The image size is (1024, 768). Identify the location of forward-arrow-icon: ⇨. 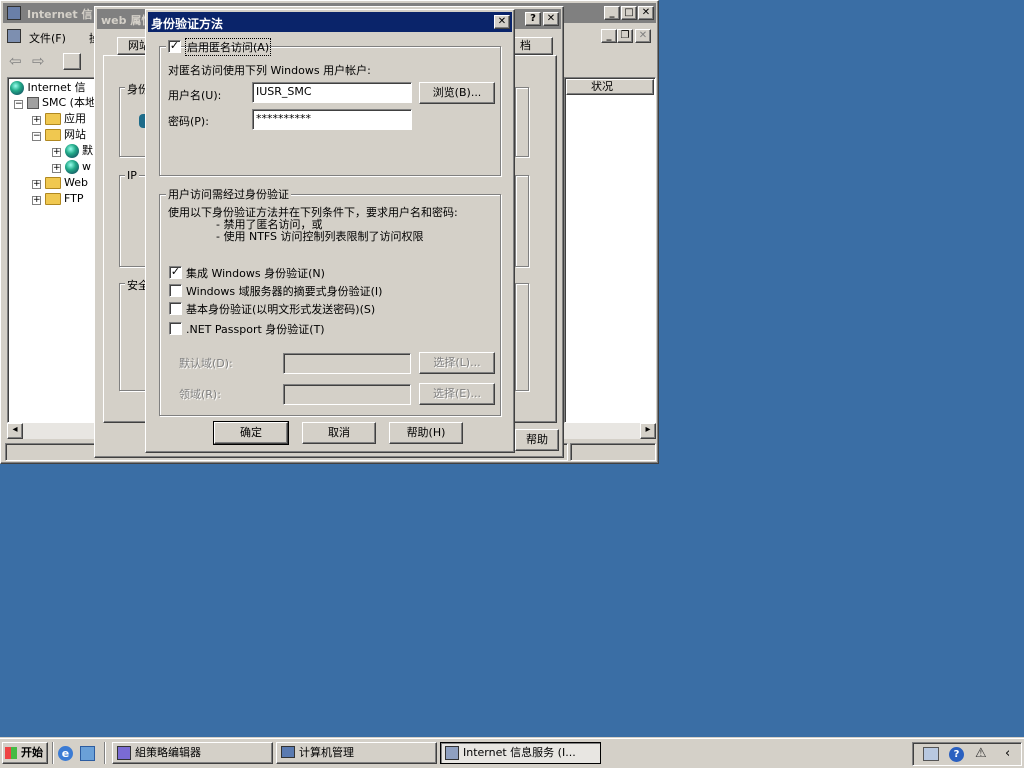
(38, 61).